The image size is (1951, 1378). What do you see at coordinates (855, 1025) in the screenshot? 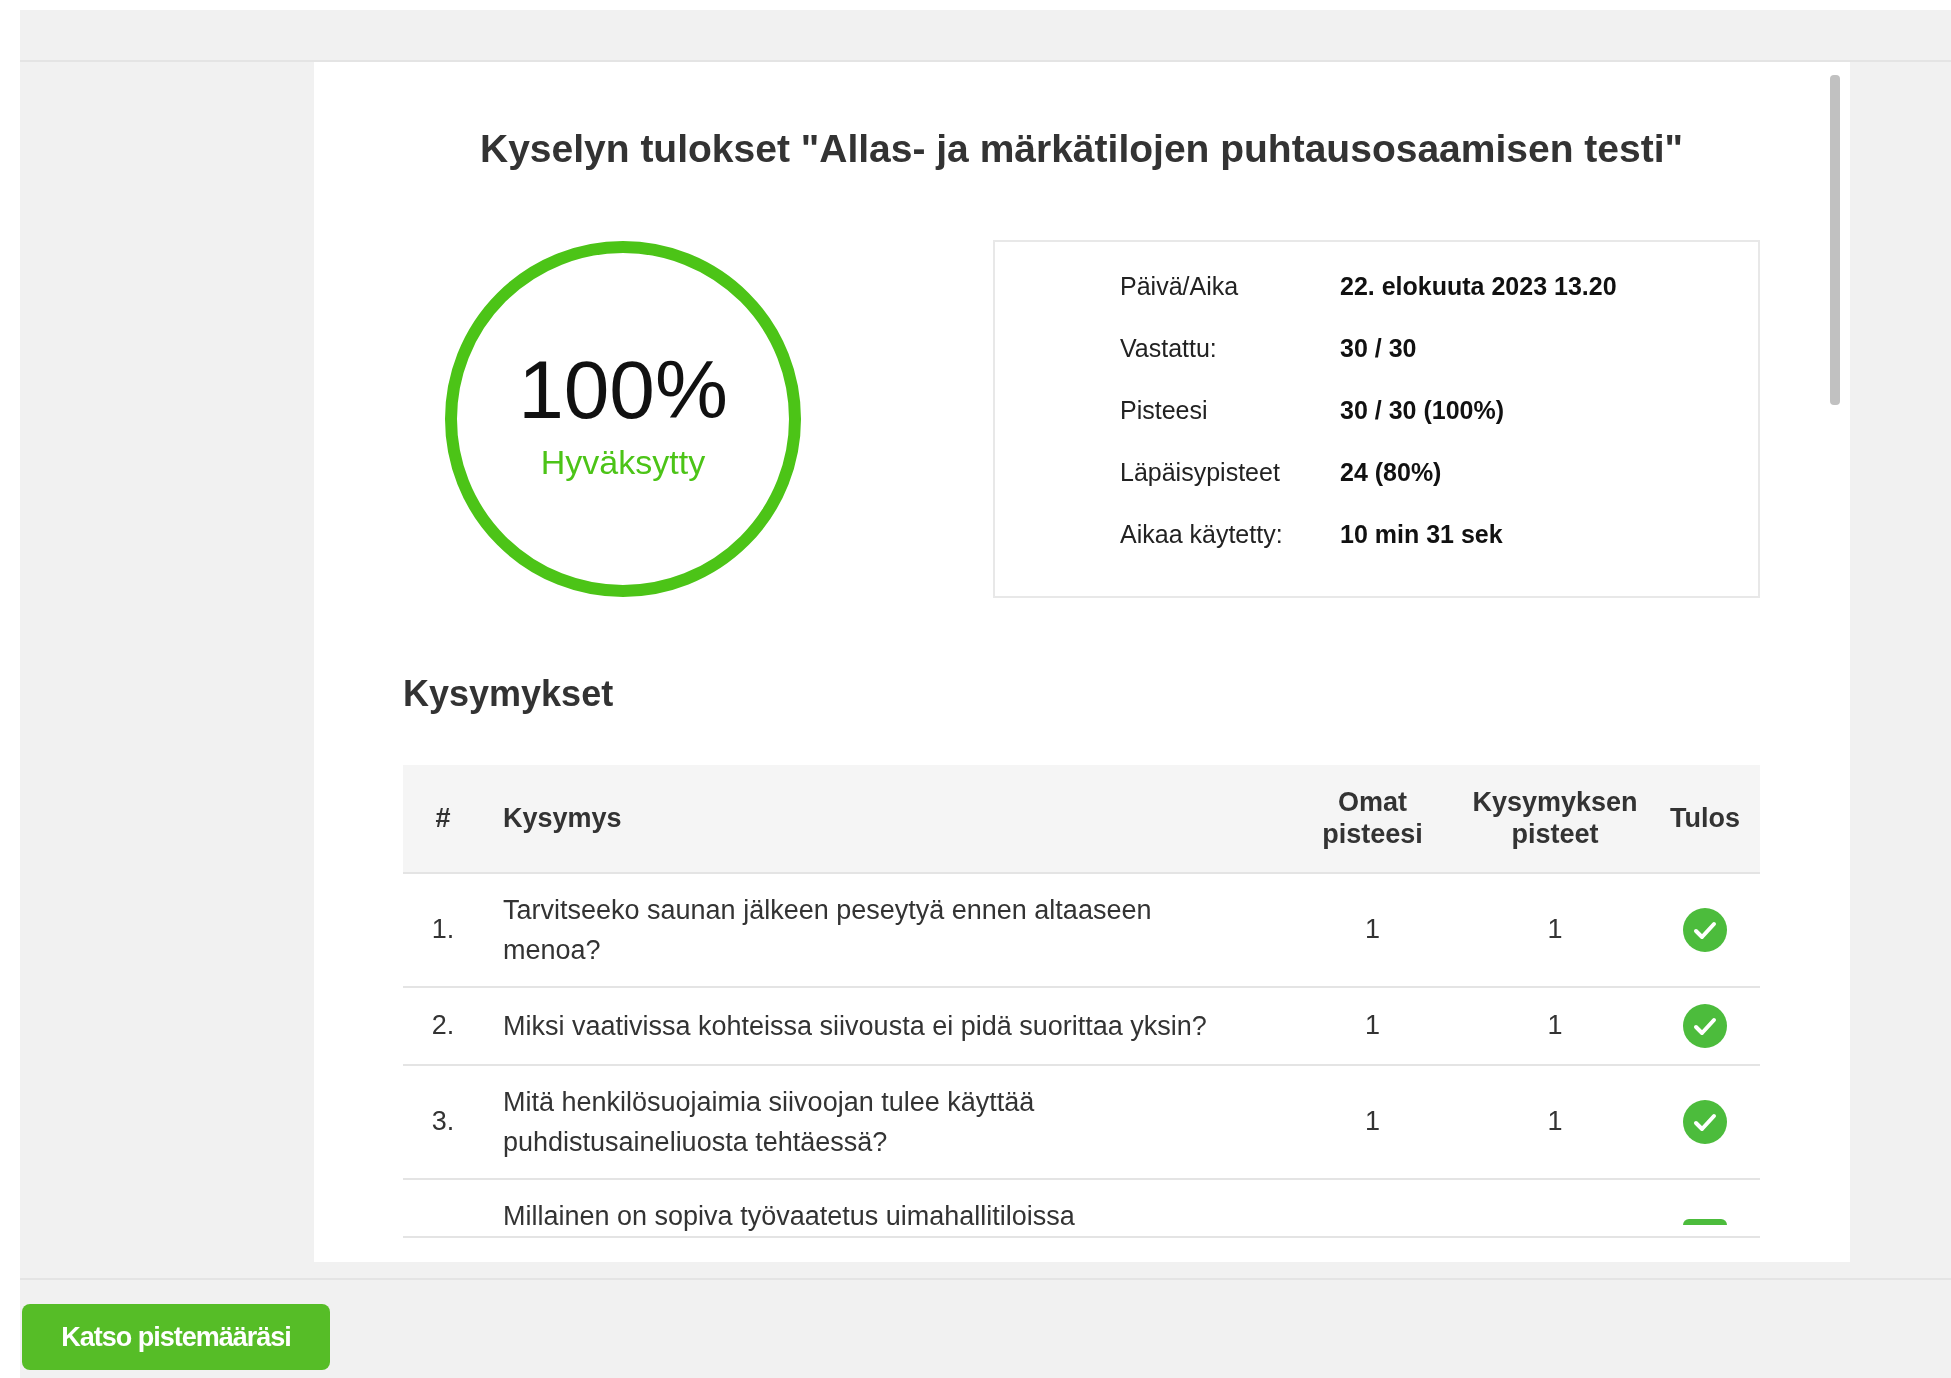
I see `question-text: Miksi vaativissa kohteissa siivousta ei pidä suorittaa yksin?` at bounding box center [855, 1025].